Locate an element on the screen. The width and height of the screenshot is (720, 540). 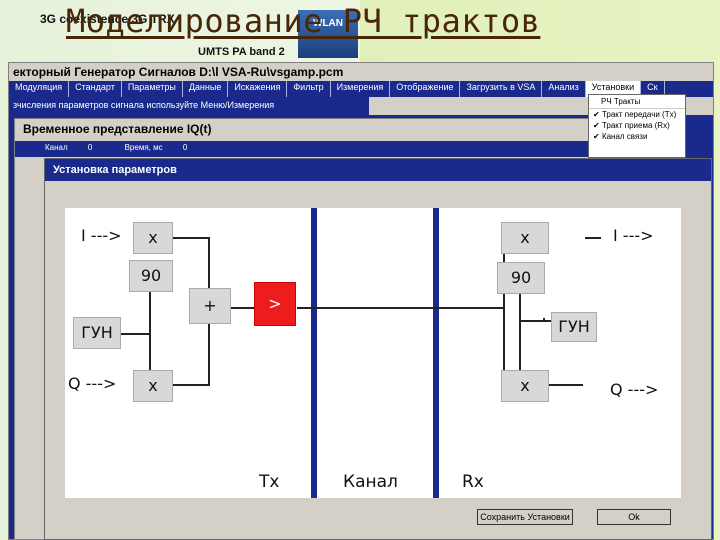
dropdown-item-rx: ✔ Тракт приема (Rx) is located at coordinates (637, 125).